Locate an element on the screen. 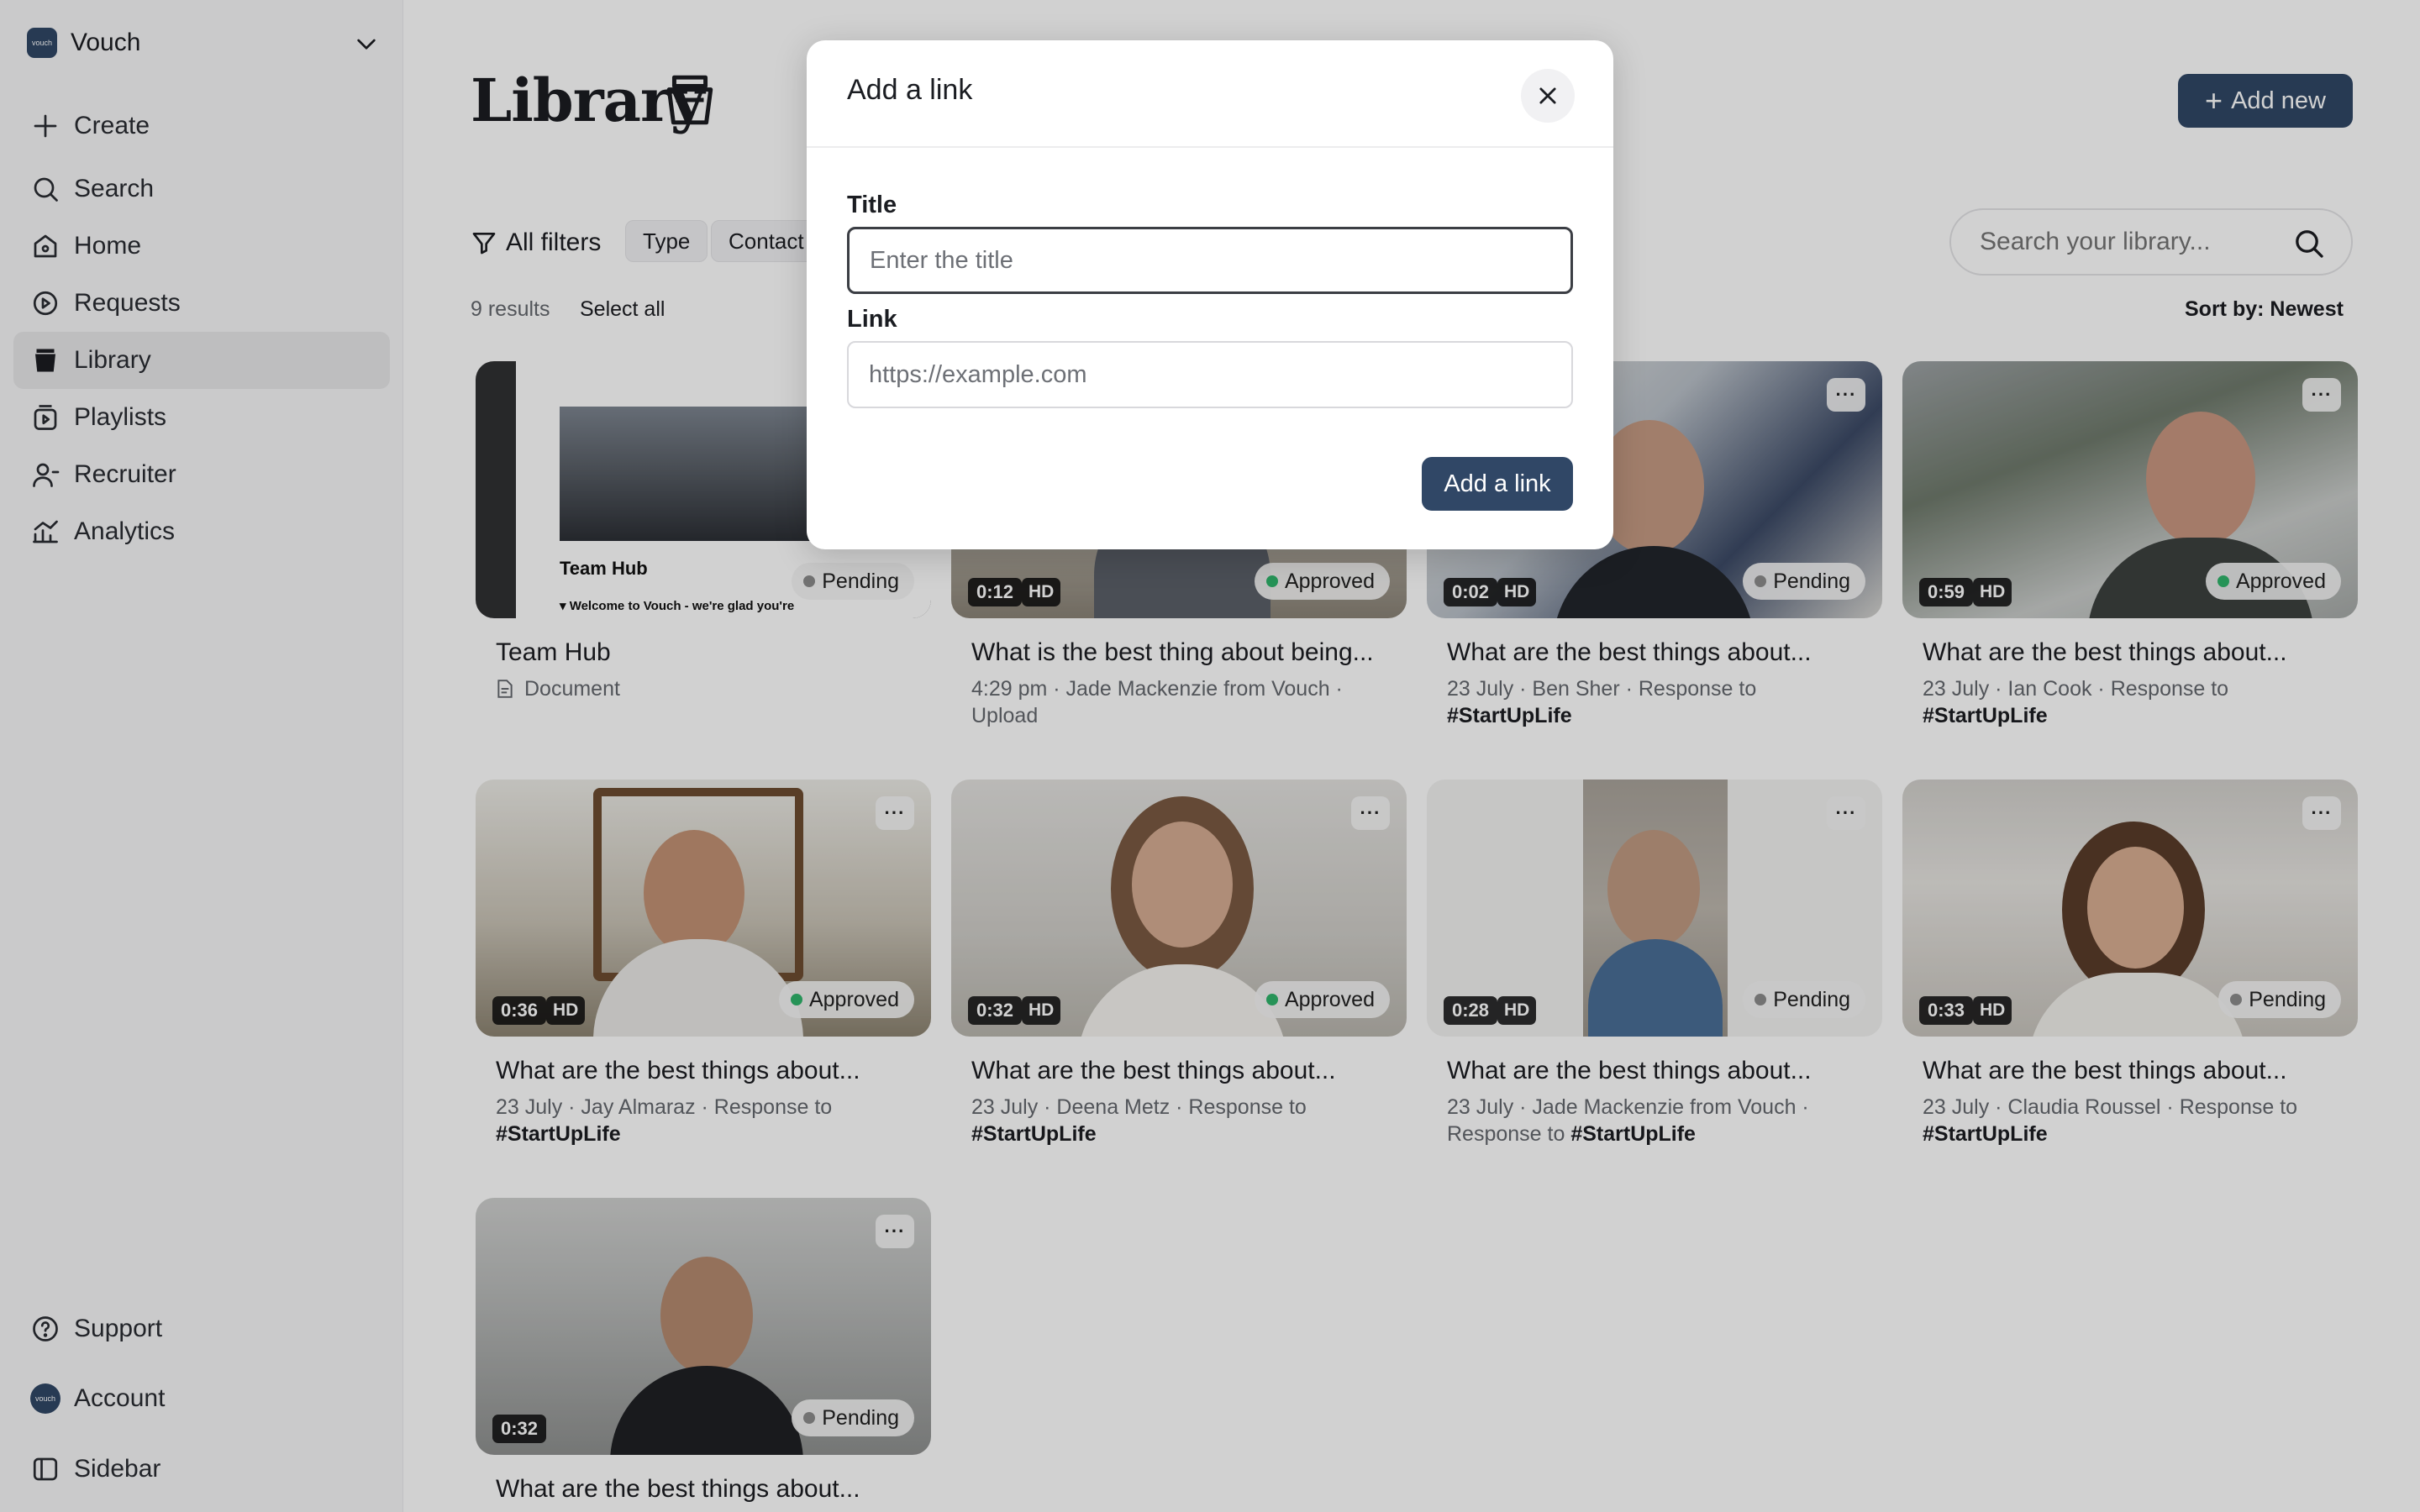 The width and height of the screenshot is (2420, 1512). close-button is located at coordinates (1548, 96).